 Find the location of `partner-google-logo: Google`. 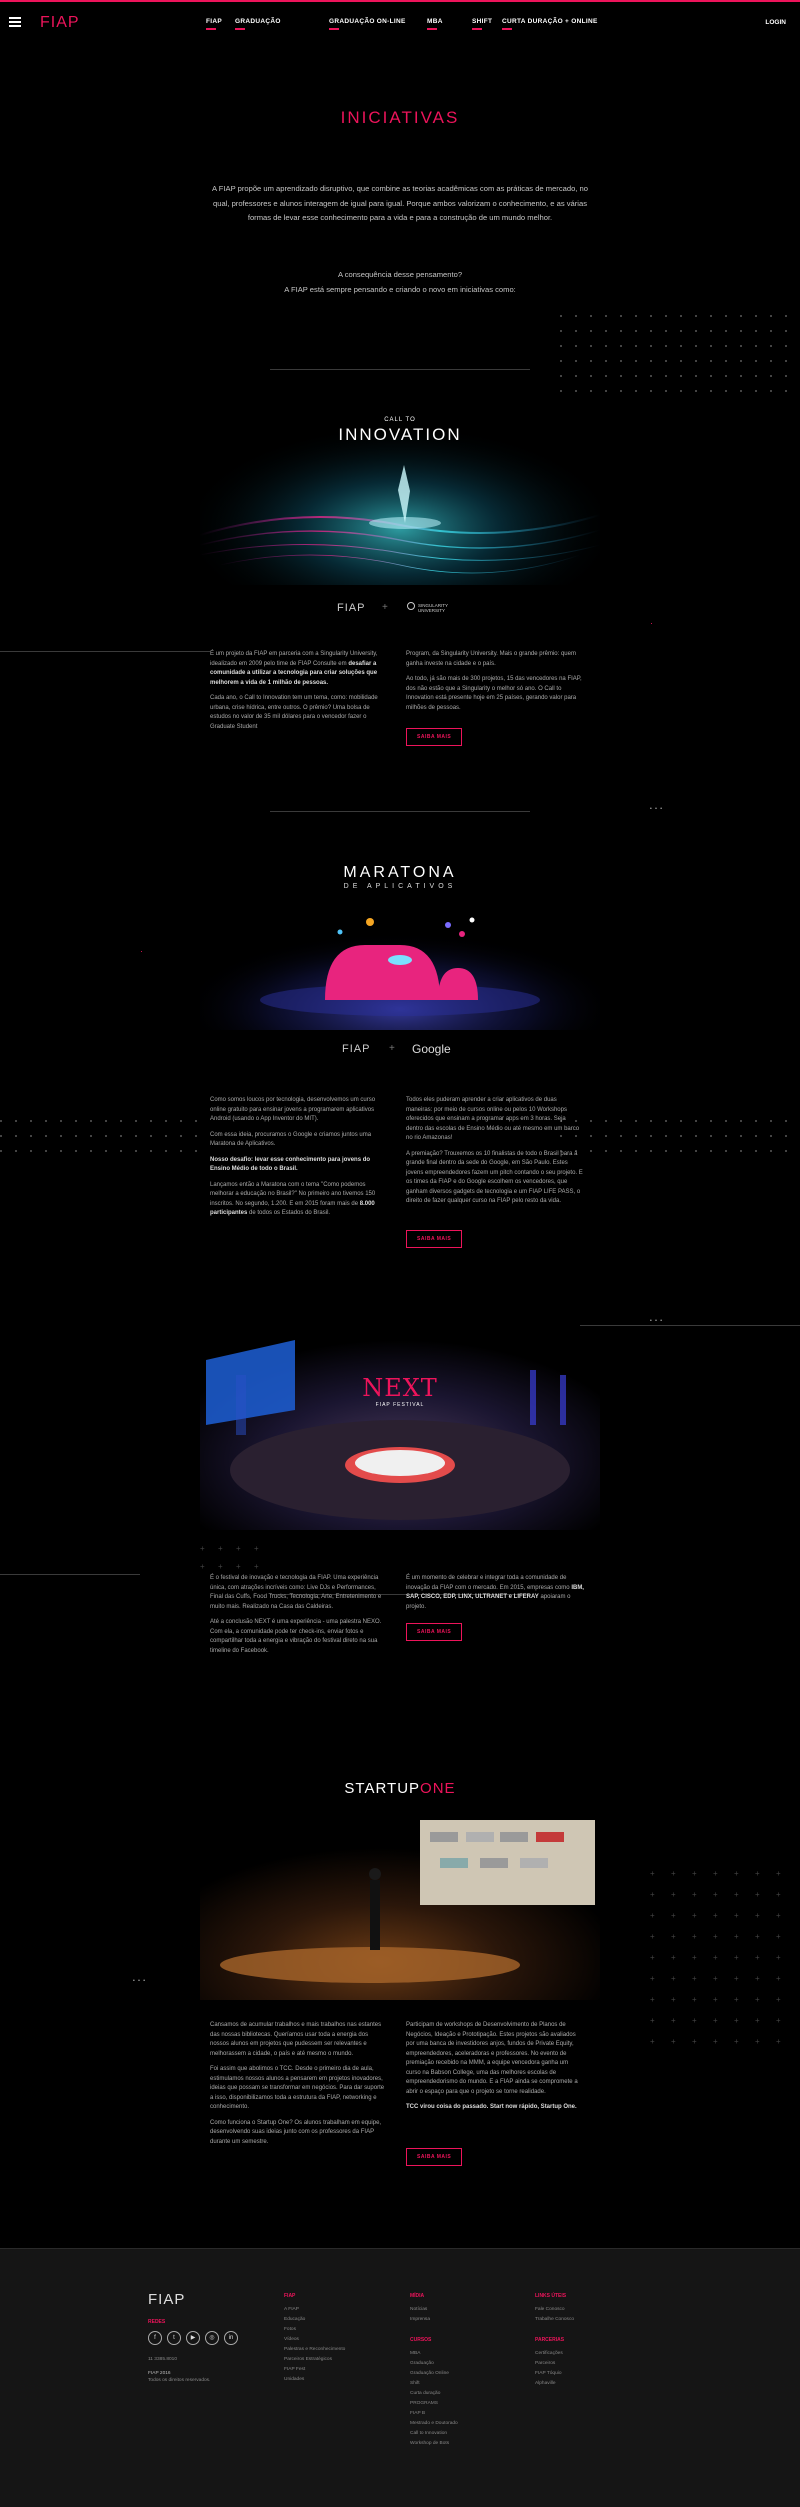

partner-google-logo: Google is located at coordinates (431, 1049).